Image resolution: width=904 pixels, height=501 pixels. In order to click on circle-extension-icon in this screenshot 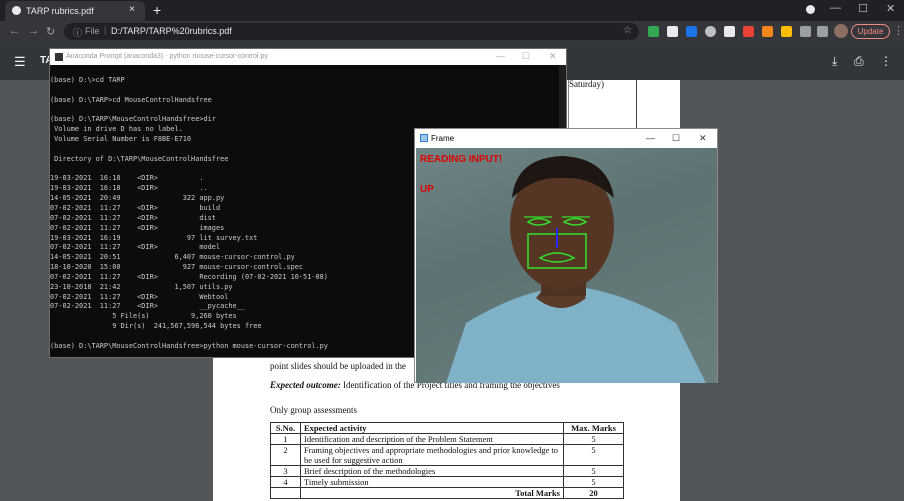, I will do `click(710, 31)`.